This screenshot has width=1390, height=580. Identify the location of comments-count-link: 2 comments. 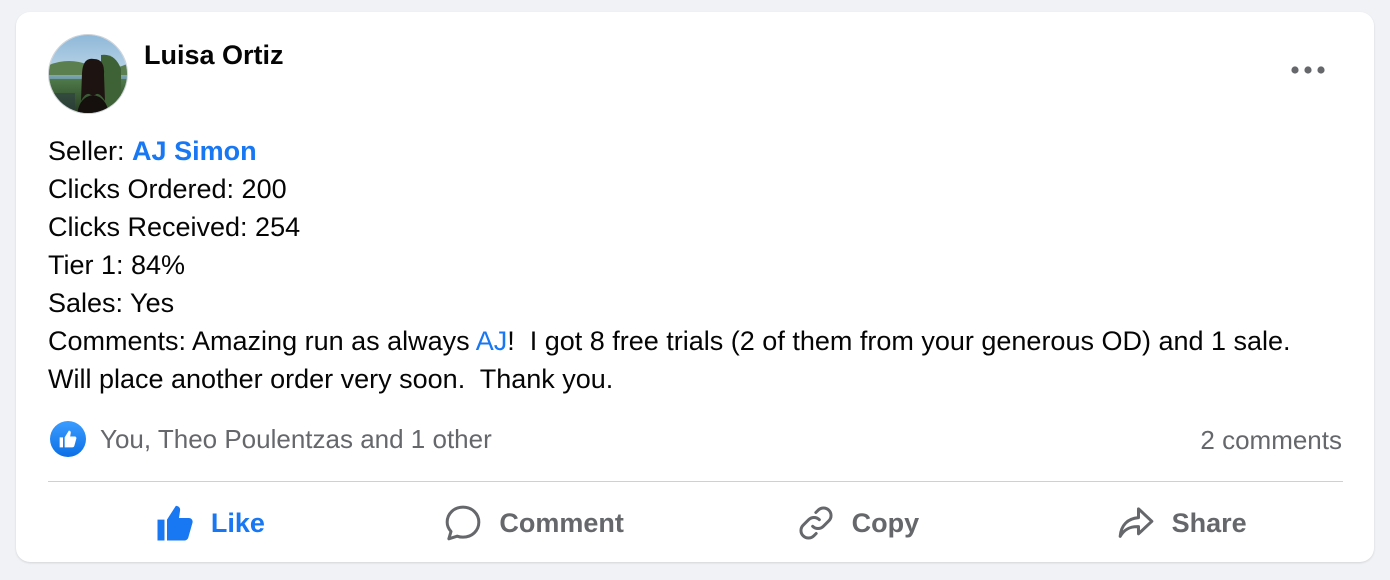
(1271, 440).